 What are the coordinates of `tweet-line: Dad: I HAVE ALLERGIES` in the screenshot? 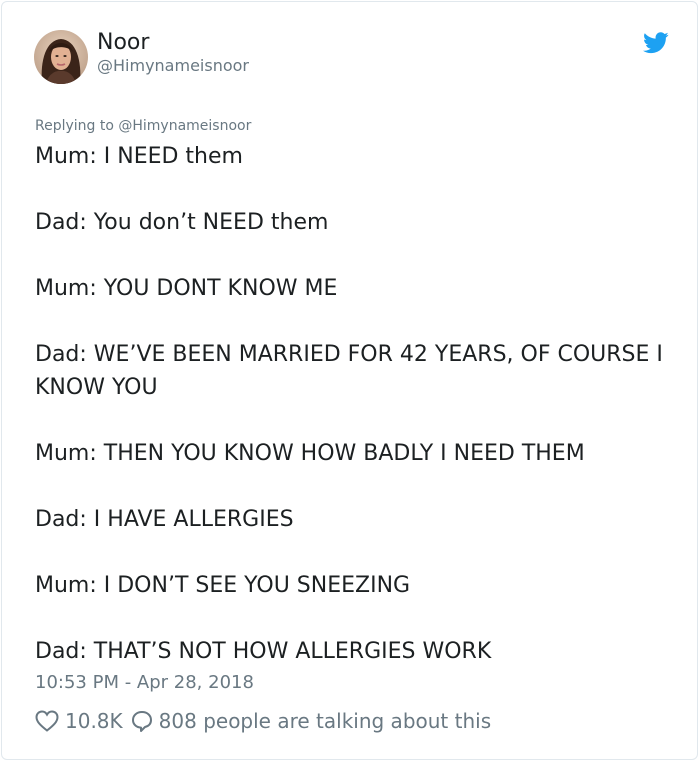 It's located at (164, 519).